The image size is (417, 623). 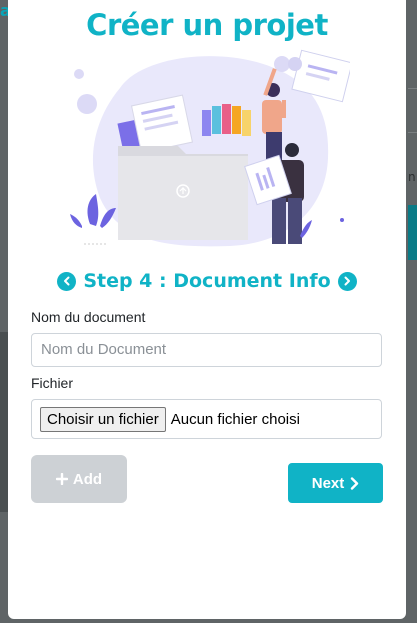 I want to click on background-panel-fragment, so click(x=4, y=422).